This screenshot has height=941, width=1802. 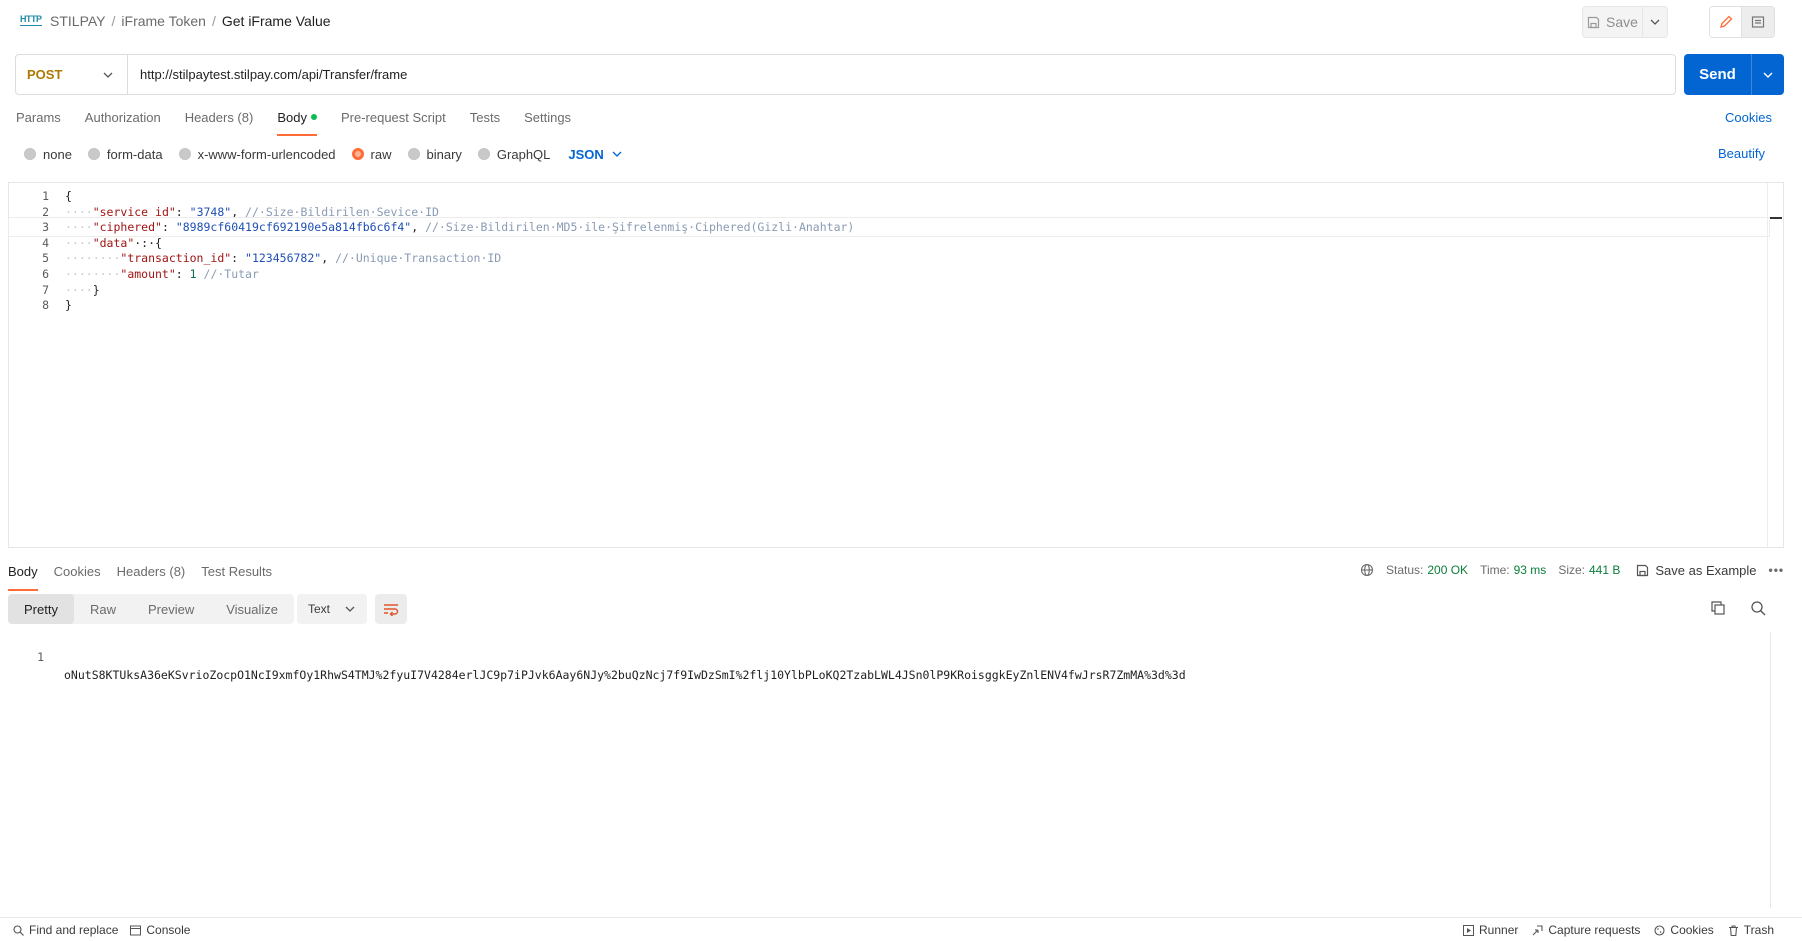 I want to click on cookies-button: Cookies, so click(x=1684, y=930).